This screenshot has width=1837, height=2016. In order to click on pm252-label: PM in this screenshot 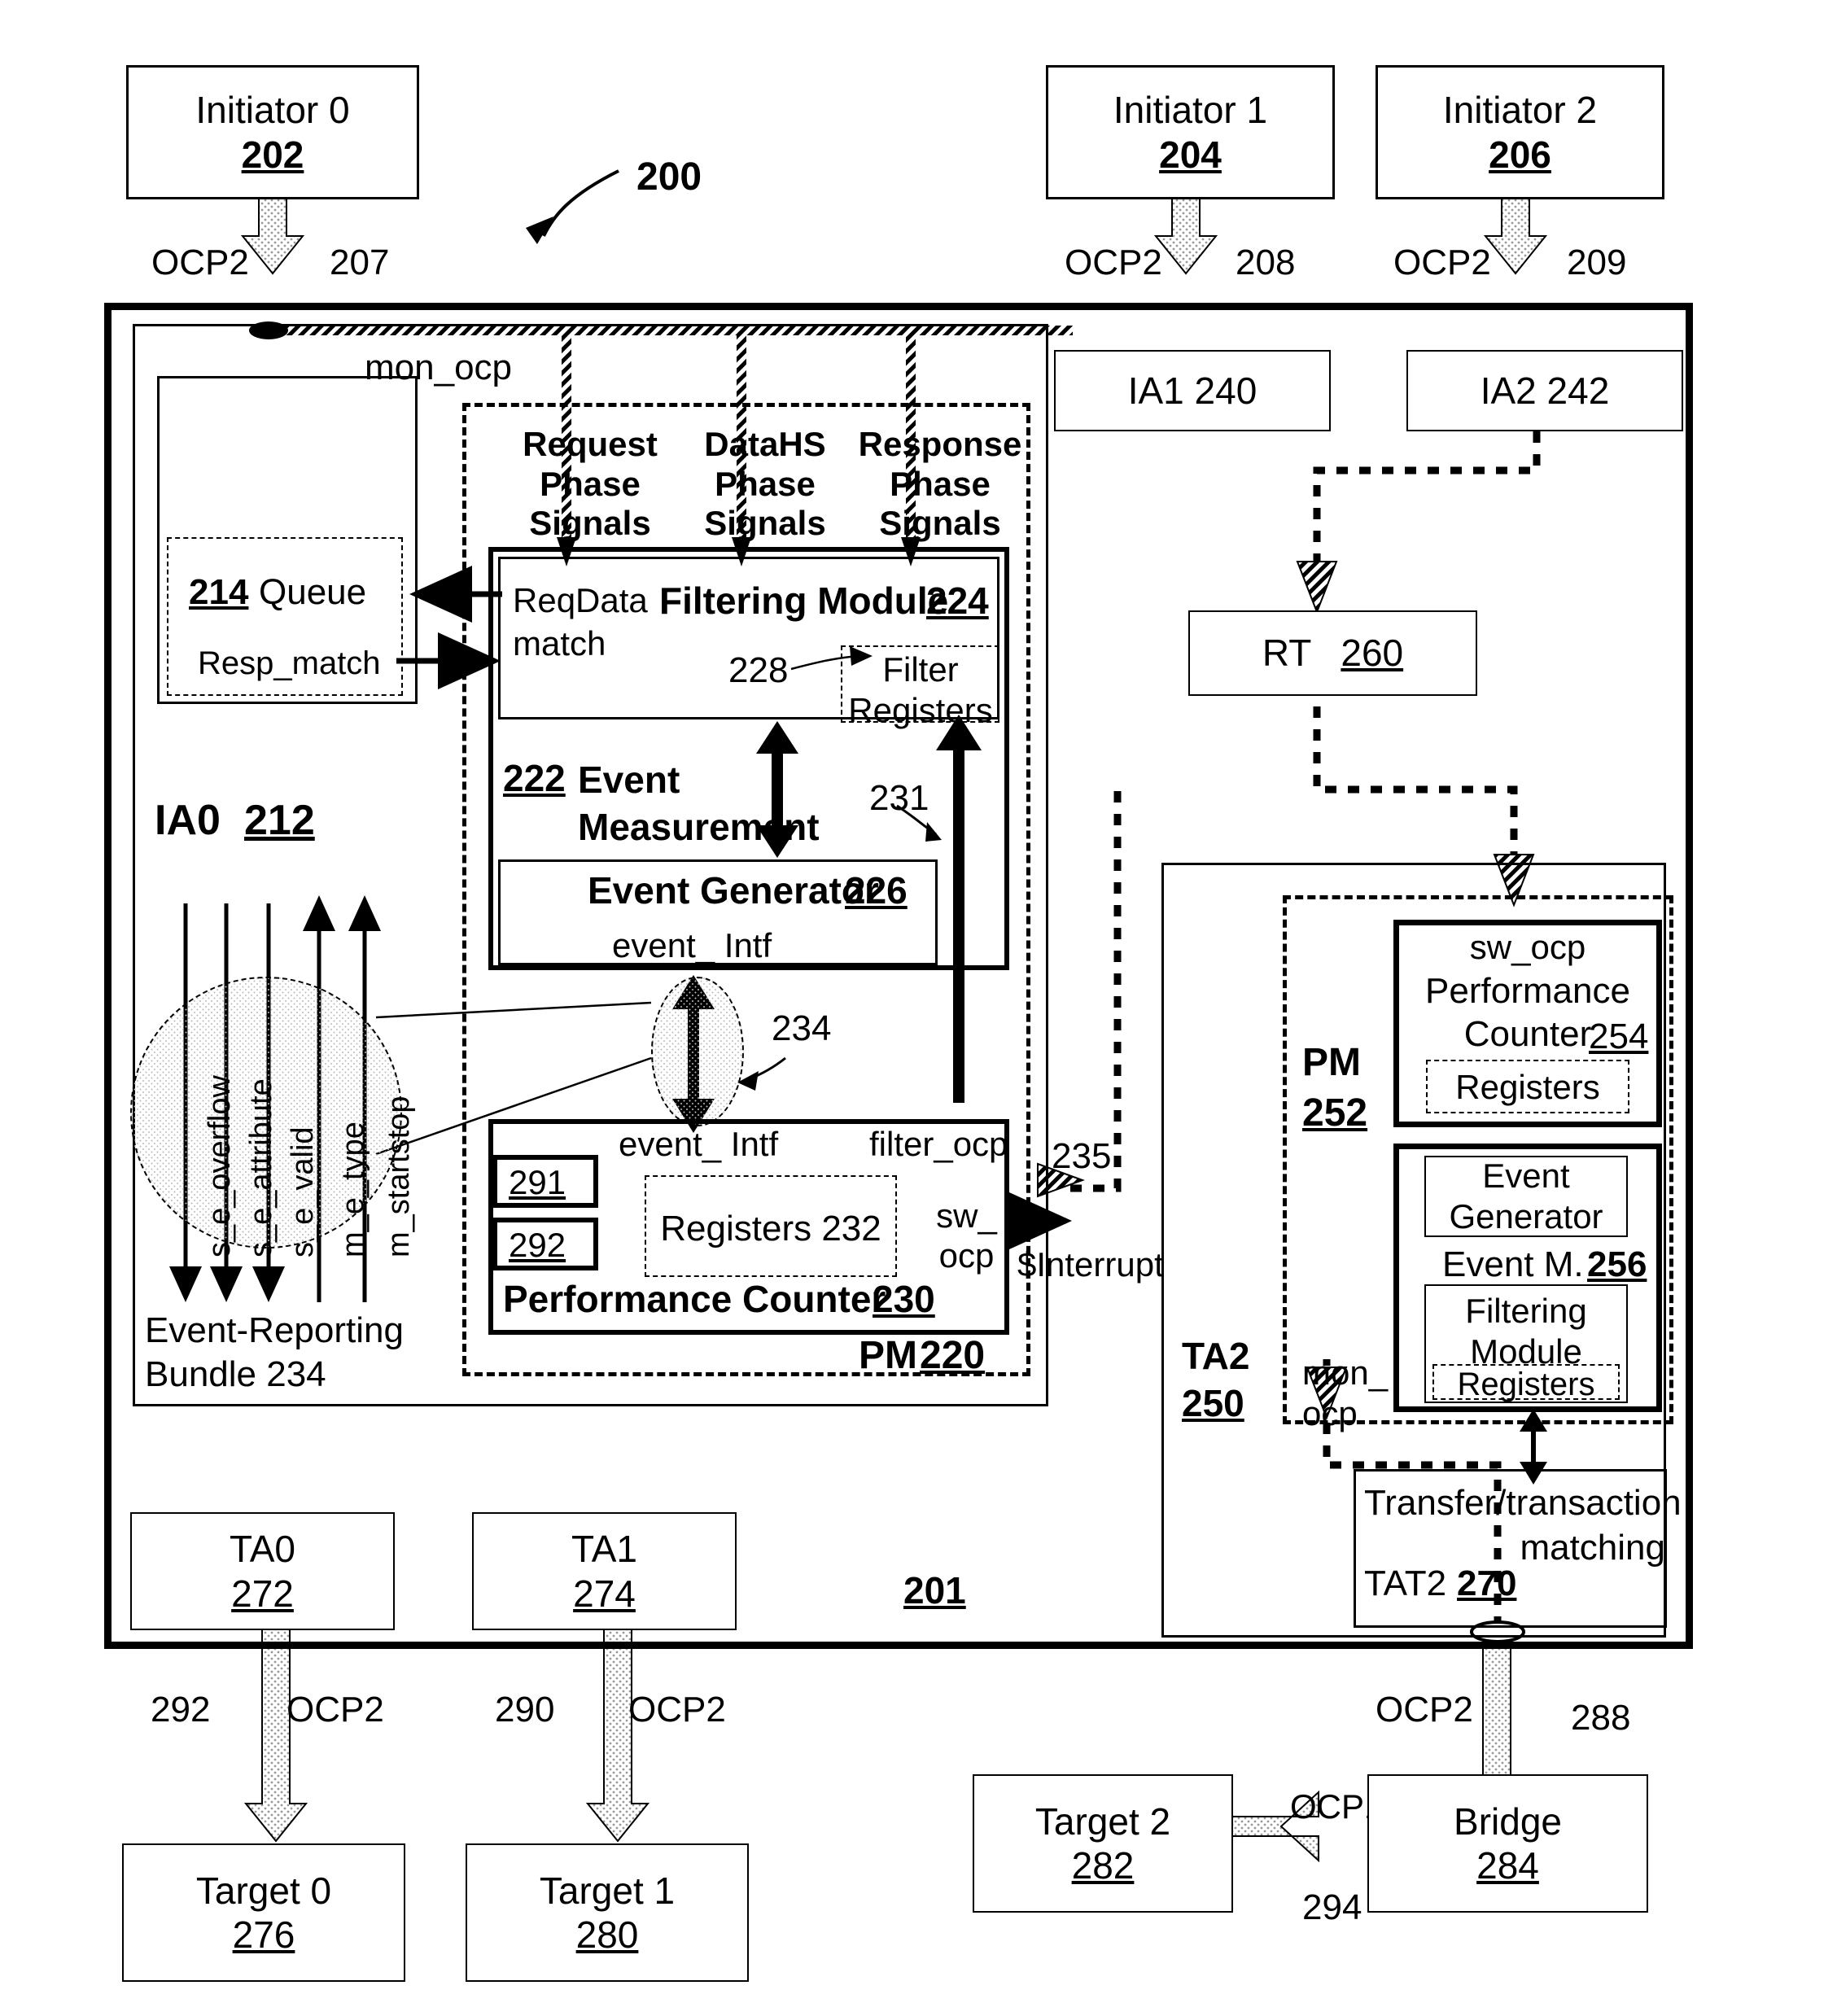, I will do `click(1332, 1062)`.